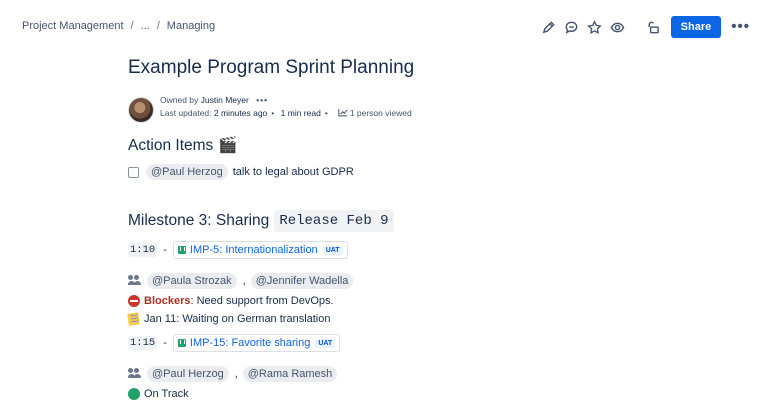 The width and height of the screenshot is (760, 405). What do you see at coordinates (143, 343) in the screenshot?
I see `time-inline-code: 1:15` at bounding box center [143, 343].